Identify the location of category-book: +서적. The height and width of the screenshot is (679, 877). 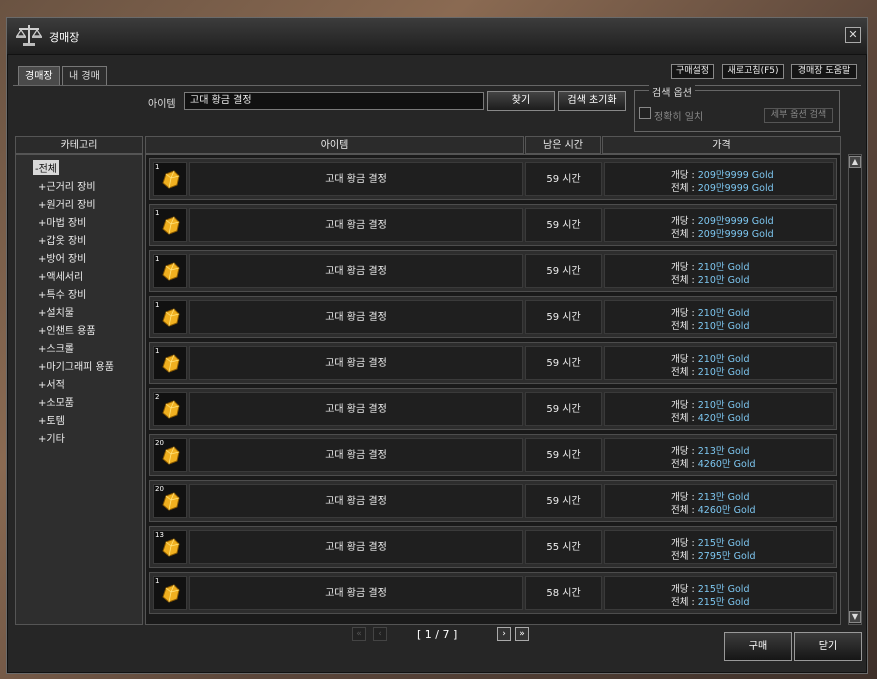
(51, 383).